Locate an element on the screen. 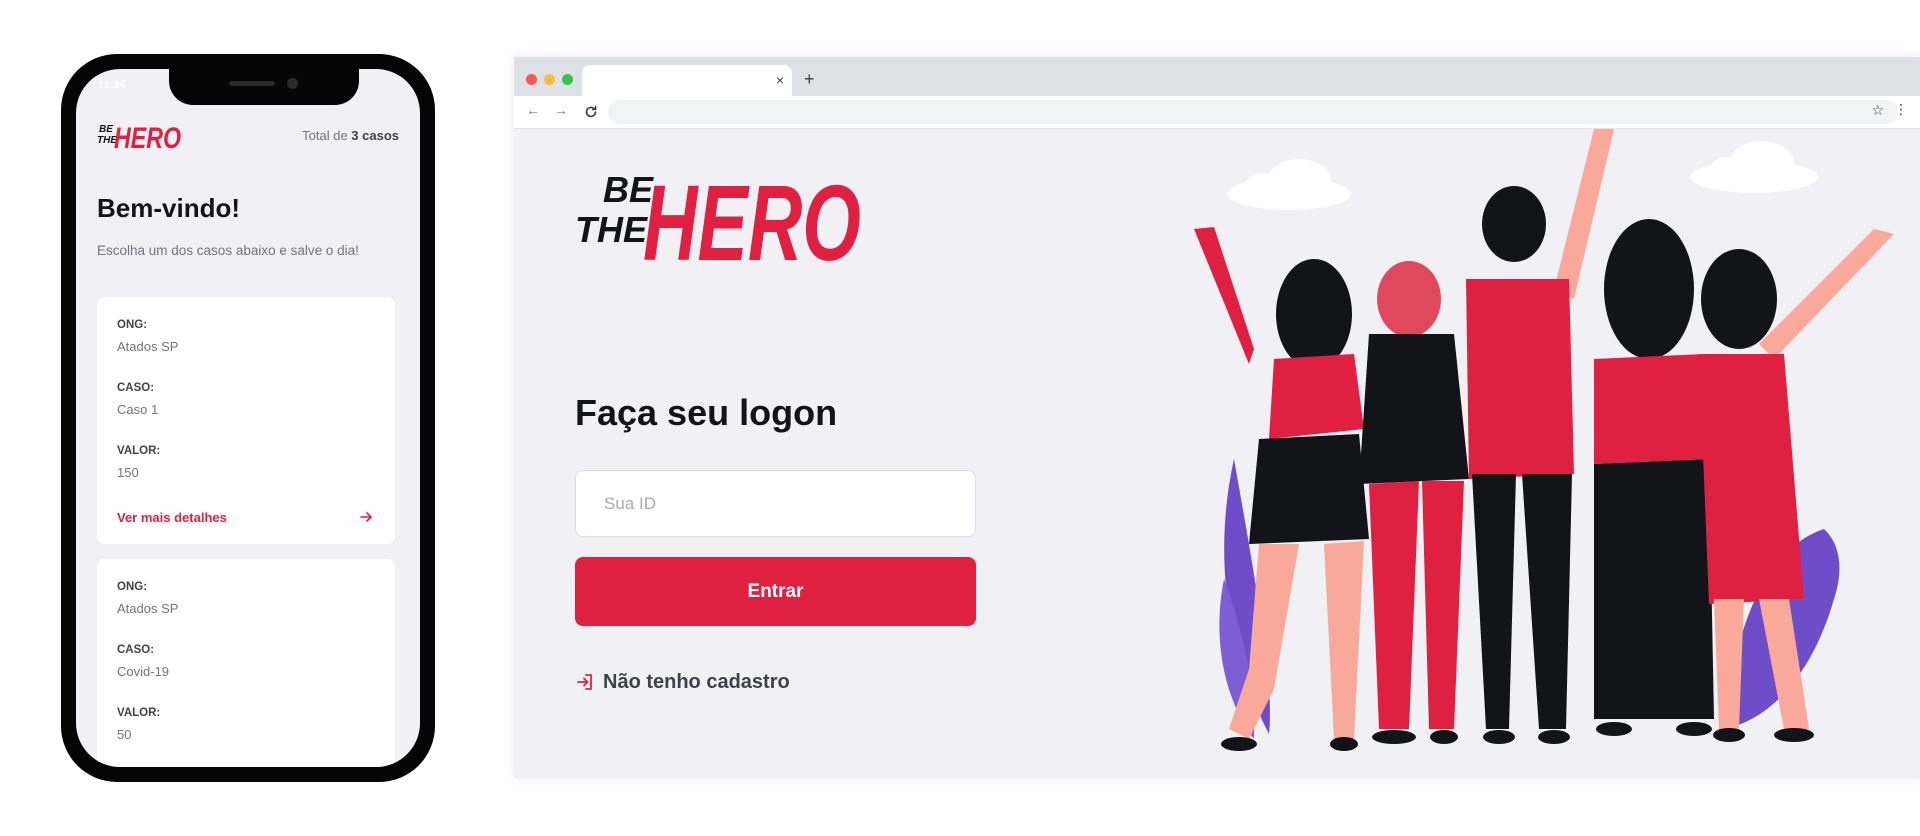 The image size is (1920, 836). status-time: 11:34 is located at coordinates (112, 85).